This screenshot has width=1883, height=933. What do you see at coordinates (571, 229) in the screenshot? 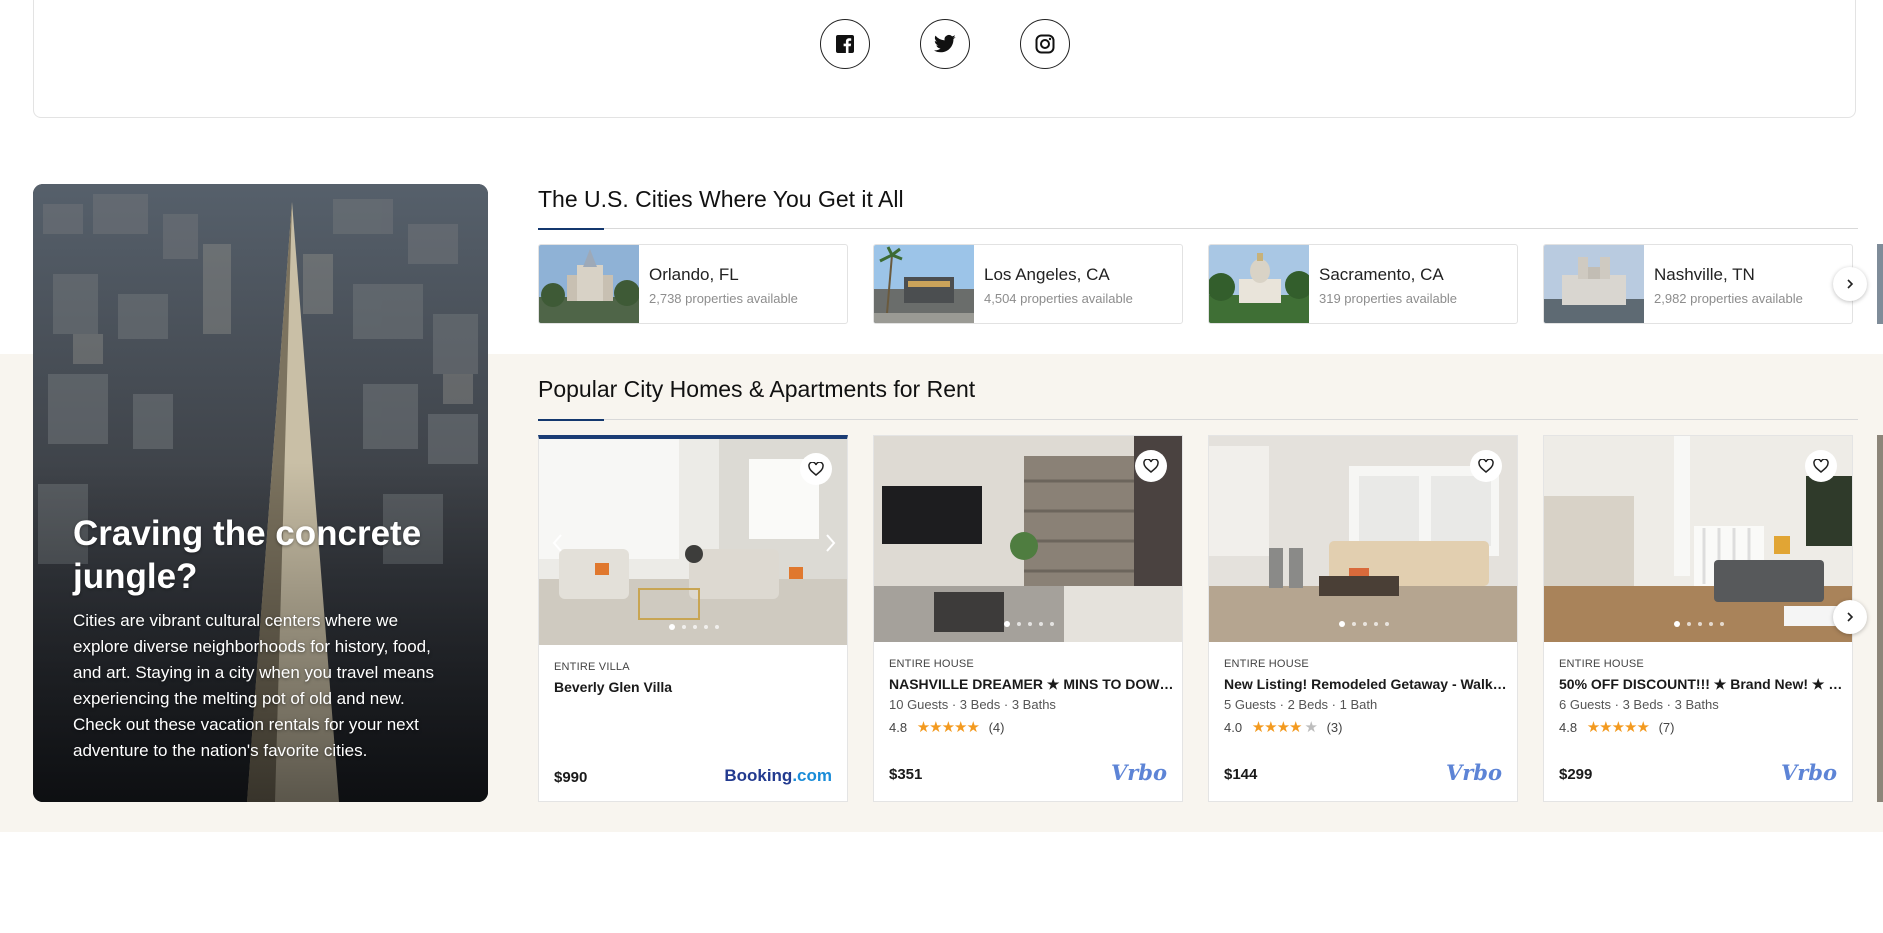
I see `cities-section-accent` at bounding box center [571, 229].